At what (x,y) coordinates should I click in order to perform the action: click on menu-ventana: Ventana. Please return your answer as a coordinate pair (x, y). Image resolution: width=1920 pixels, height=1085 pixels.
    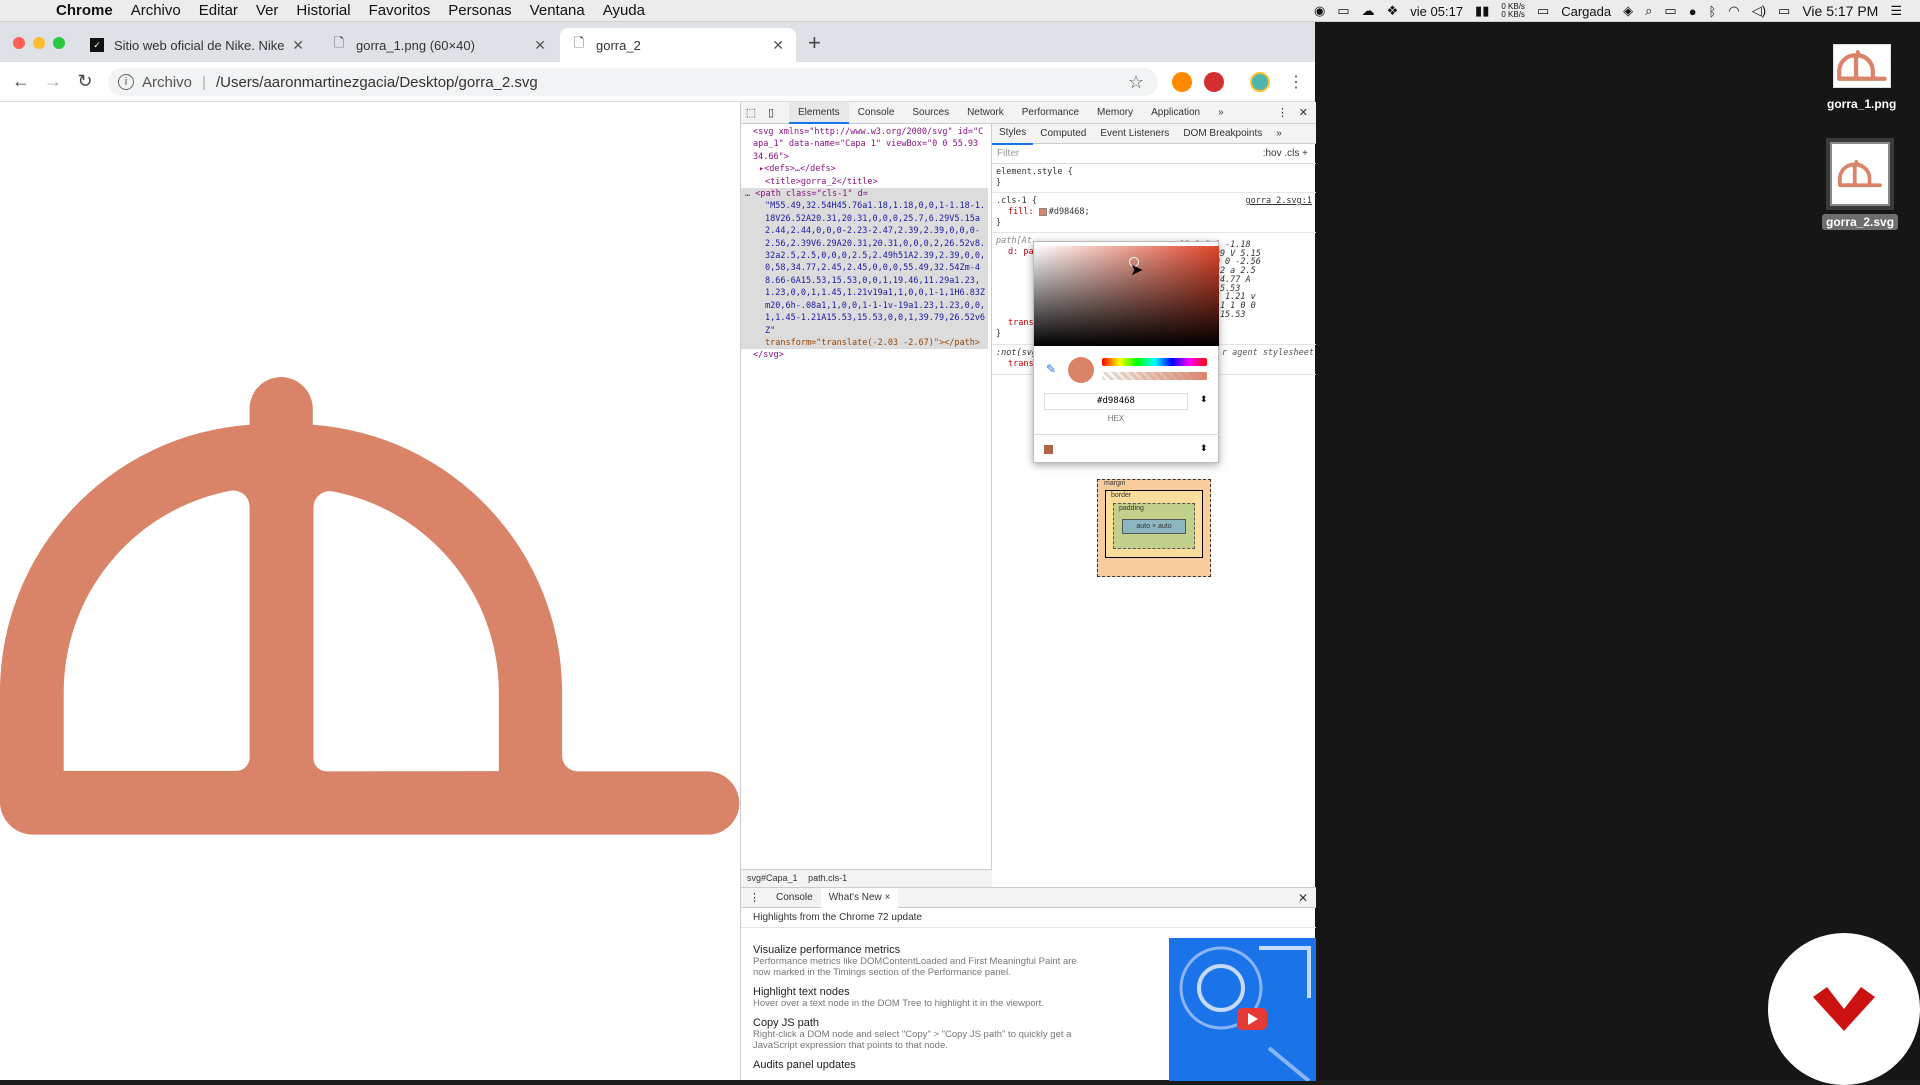
    Looking at the image, I should click on (557, 10).